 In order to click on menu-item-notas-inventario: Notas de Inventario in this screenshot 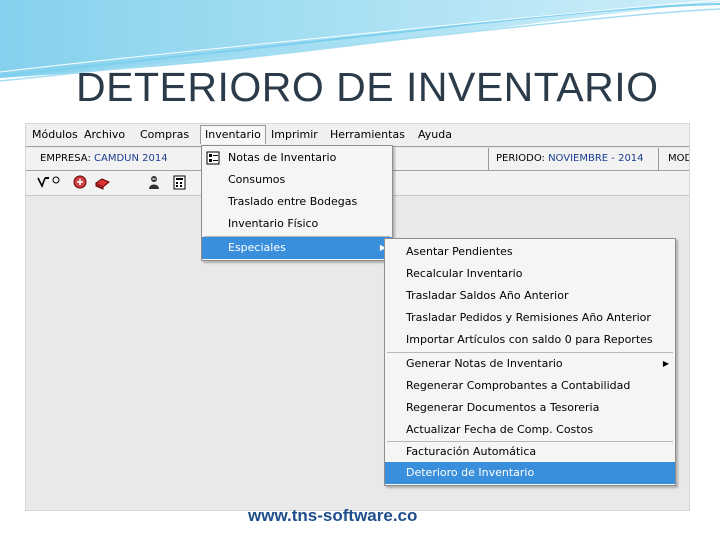, I will do `click(297, 158)`.